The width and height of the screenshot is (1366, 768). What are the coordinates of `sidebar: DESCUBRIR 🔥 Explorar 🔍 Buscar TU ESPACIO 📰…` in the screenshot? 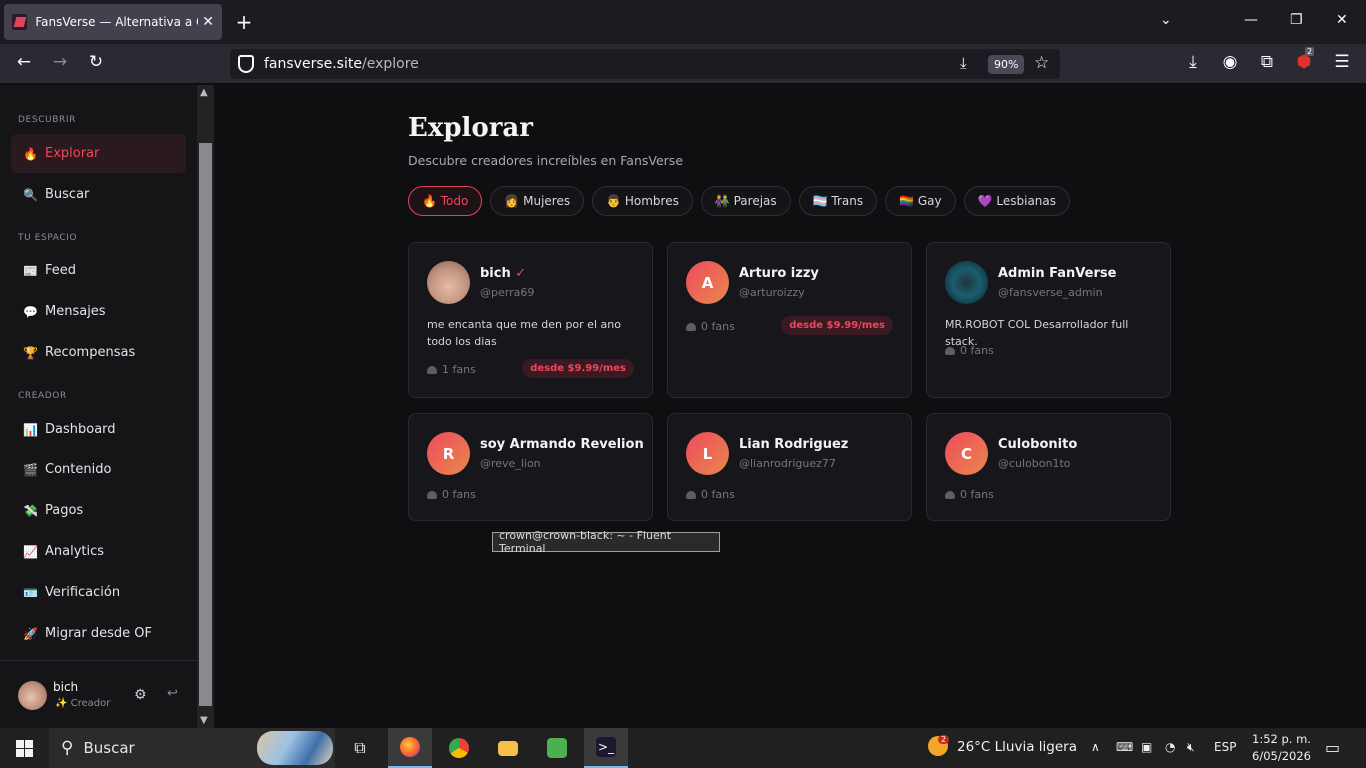 It's located at (98, 406).